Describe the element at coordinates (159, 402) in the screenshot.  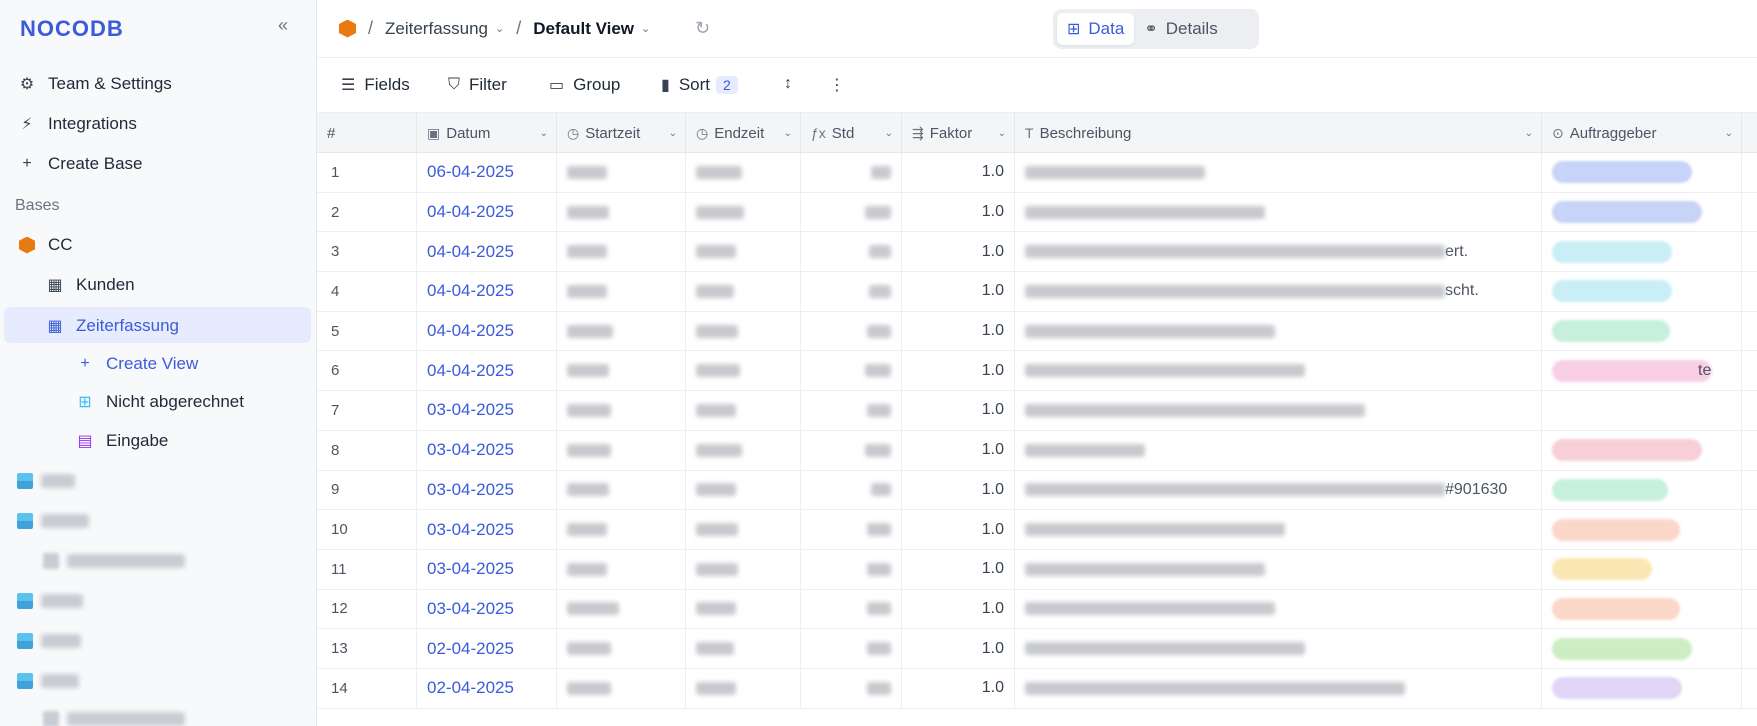
I see `view-nicht-abgerechnet: ⊞ Nicht abgerechnet` at that location.